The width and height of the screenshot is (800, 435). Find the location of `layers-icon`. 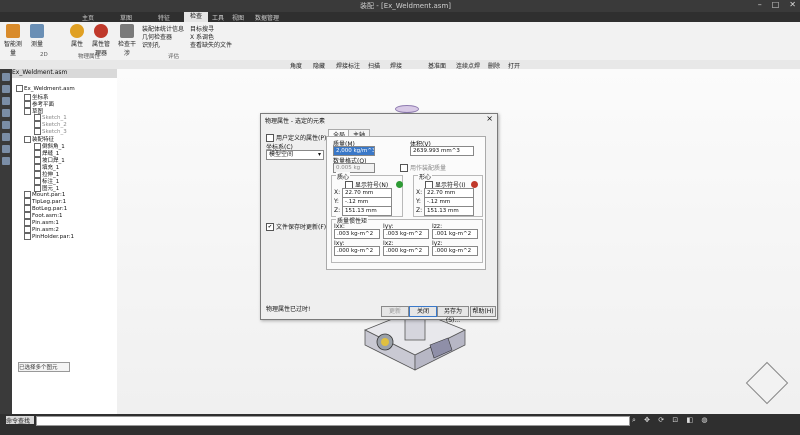

layers-icon is located at coordinates (6, 89).